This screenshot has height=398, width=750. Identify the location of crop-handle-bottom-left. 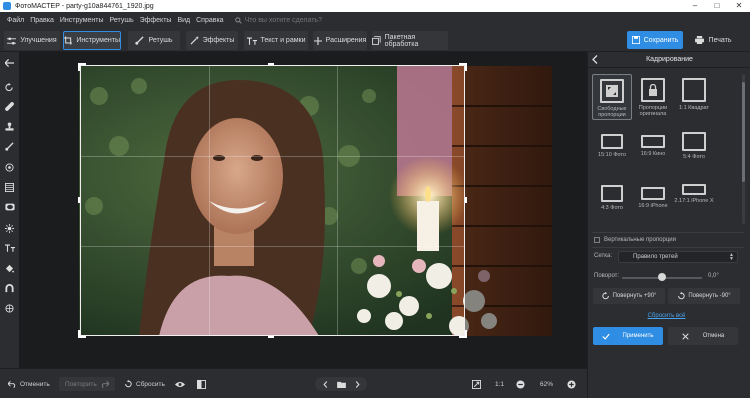
(79, 334).